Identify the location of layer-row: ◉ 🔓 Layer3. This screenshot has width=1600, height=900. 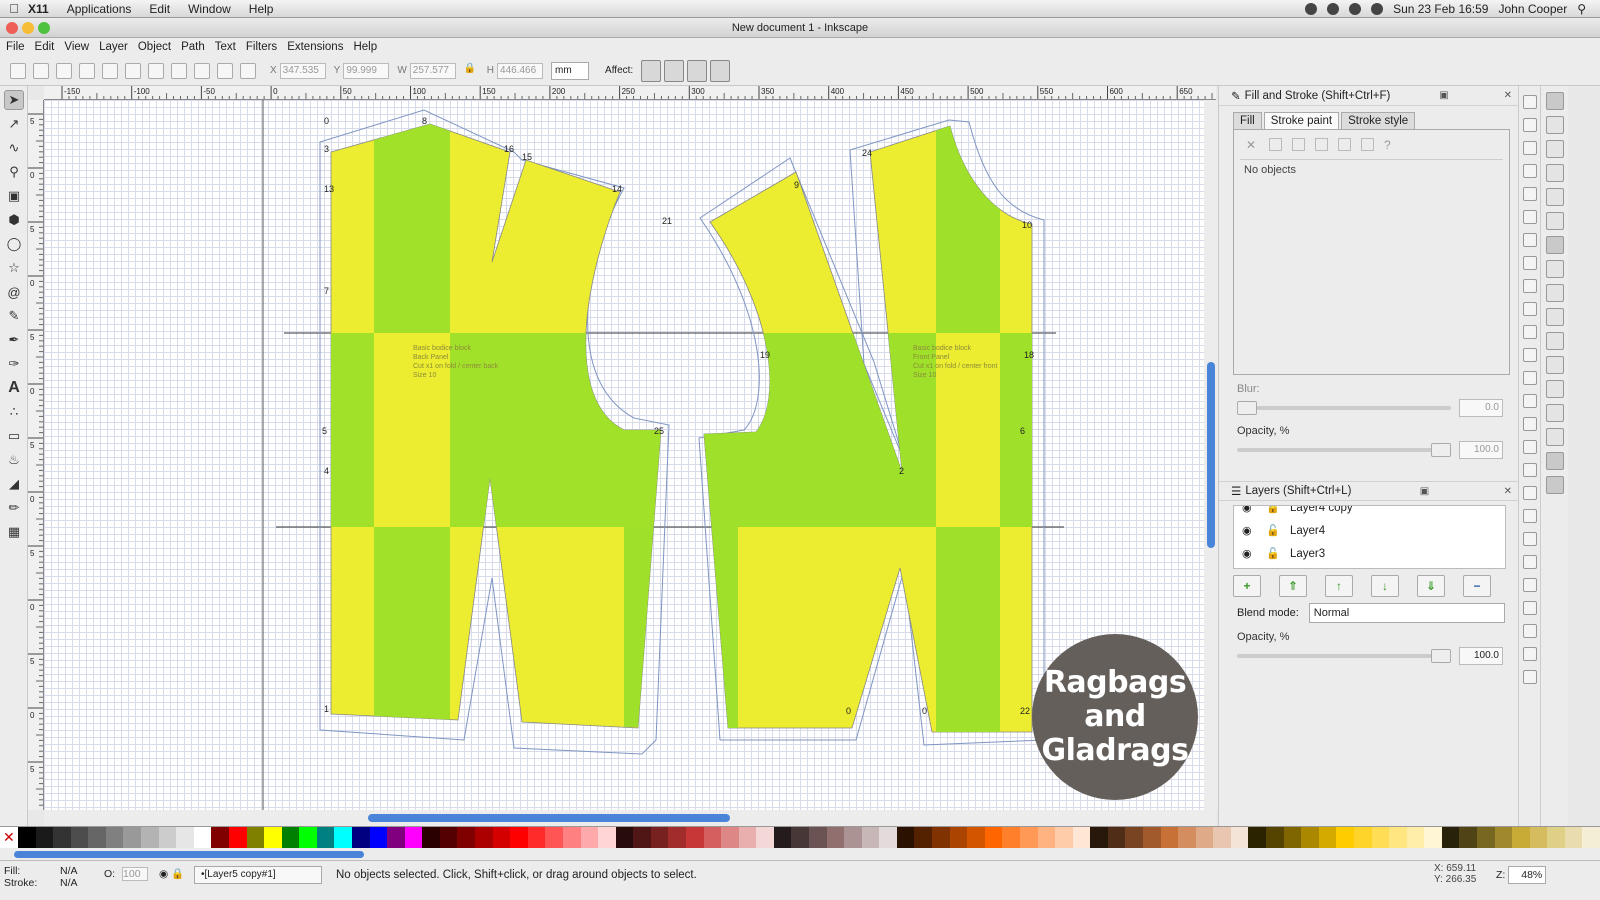
(1369, 553).